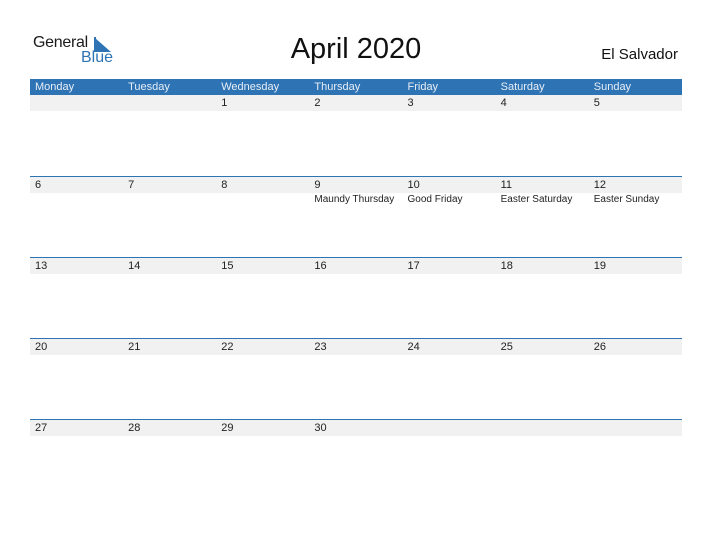  Describe the element at coordinates (320, 347) in the screenshot. I see `day-number: 23` at that location.